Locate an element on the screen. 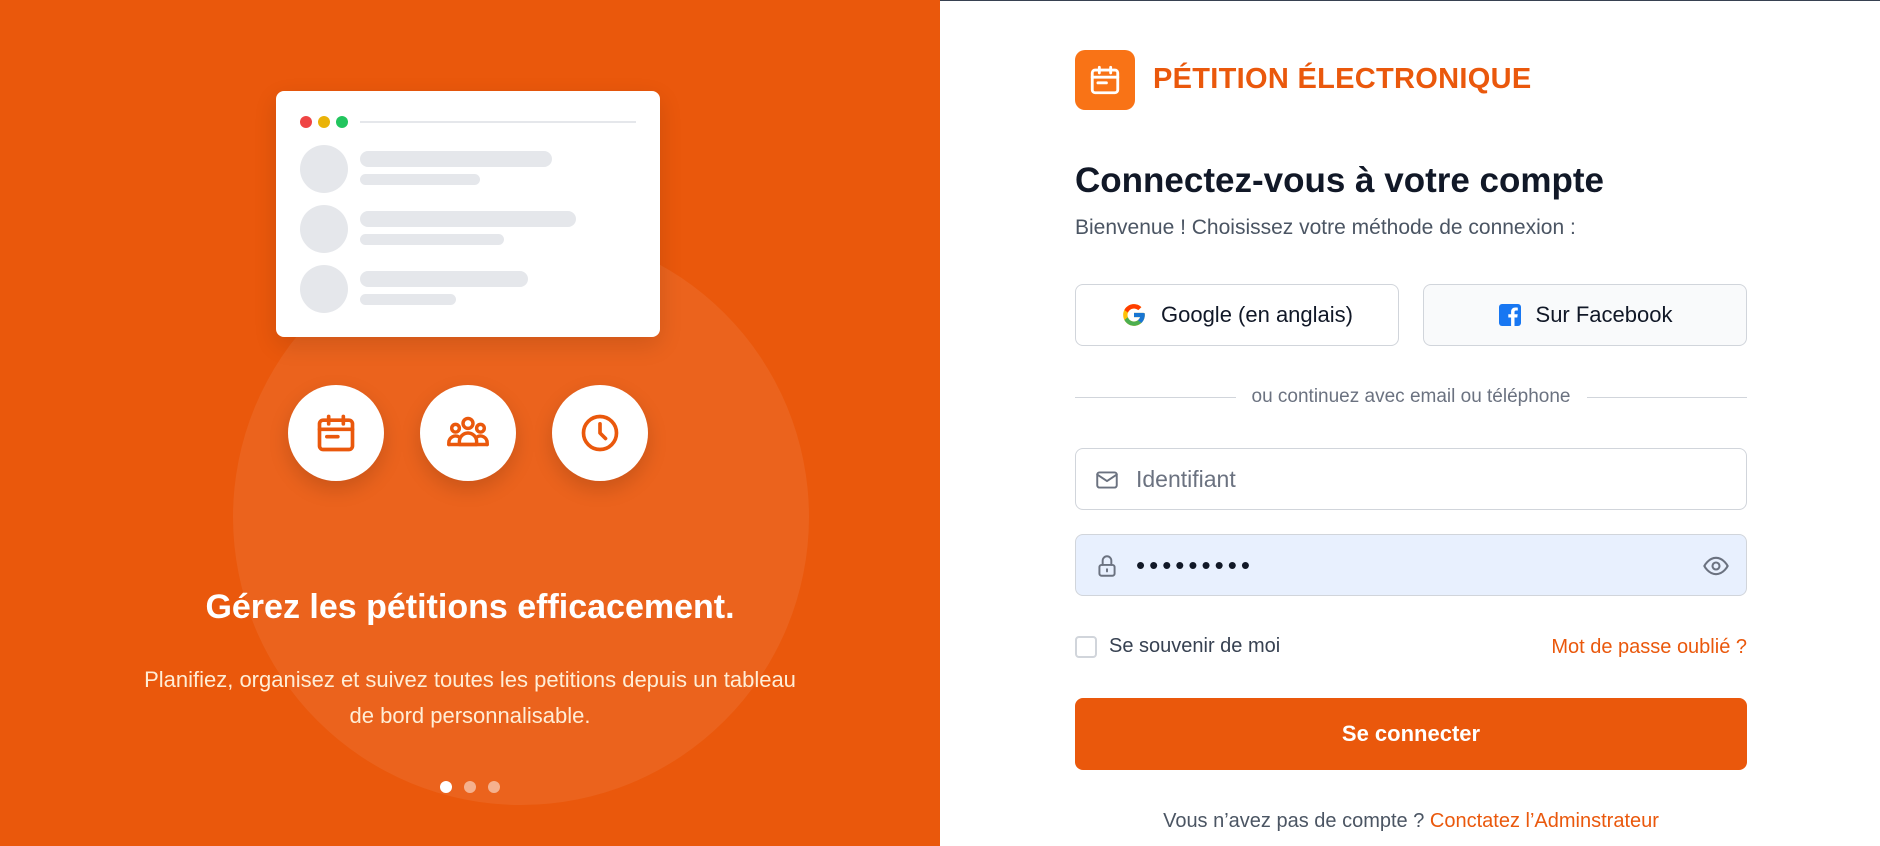 The width and height of the screenshot is (1880, 846). google-login-button: Google (en anglais) is located at coordinates (1237, 315).